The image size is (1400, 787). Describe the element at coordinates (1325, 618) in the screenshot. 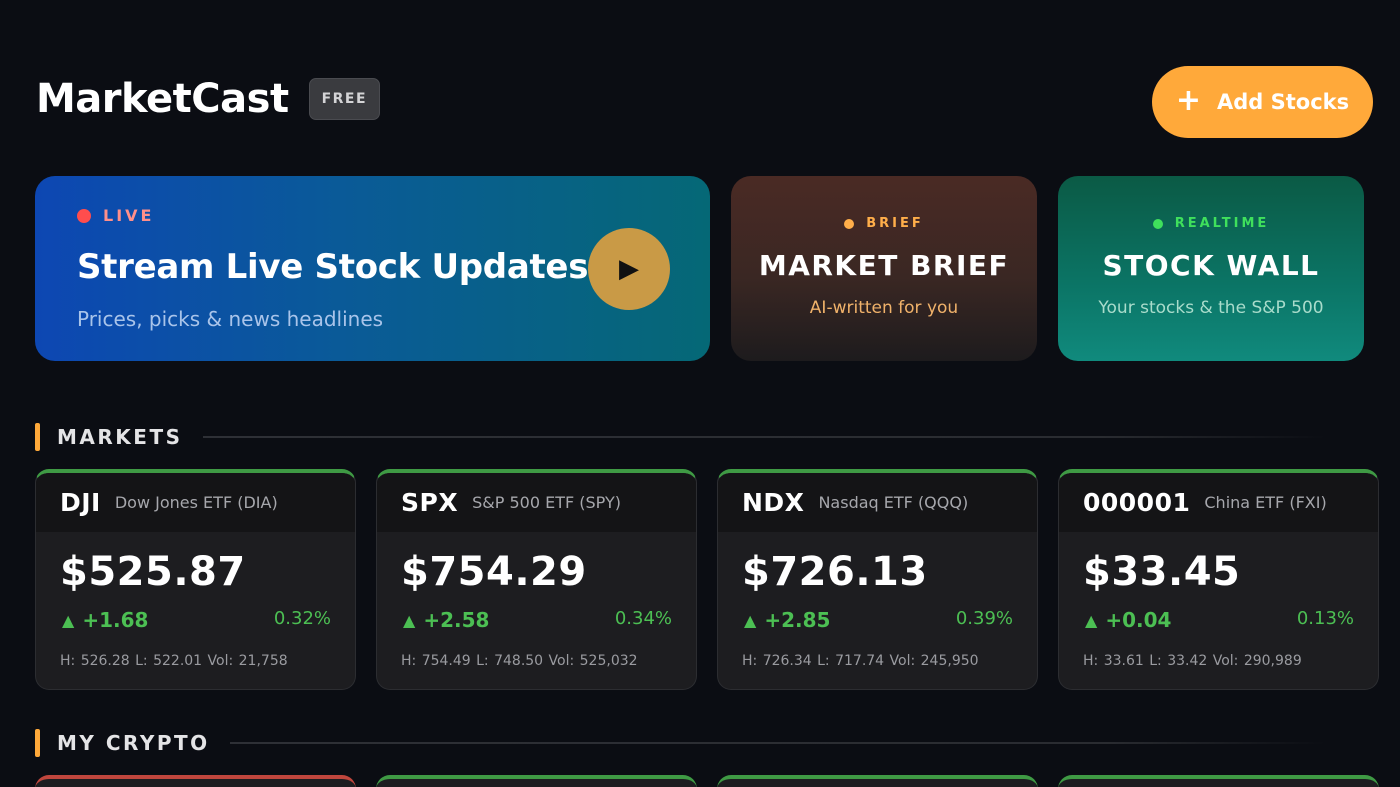

I see `market-percent: 0.13%` at that location.